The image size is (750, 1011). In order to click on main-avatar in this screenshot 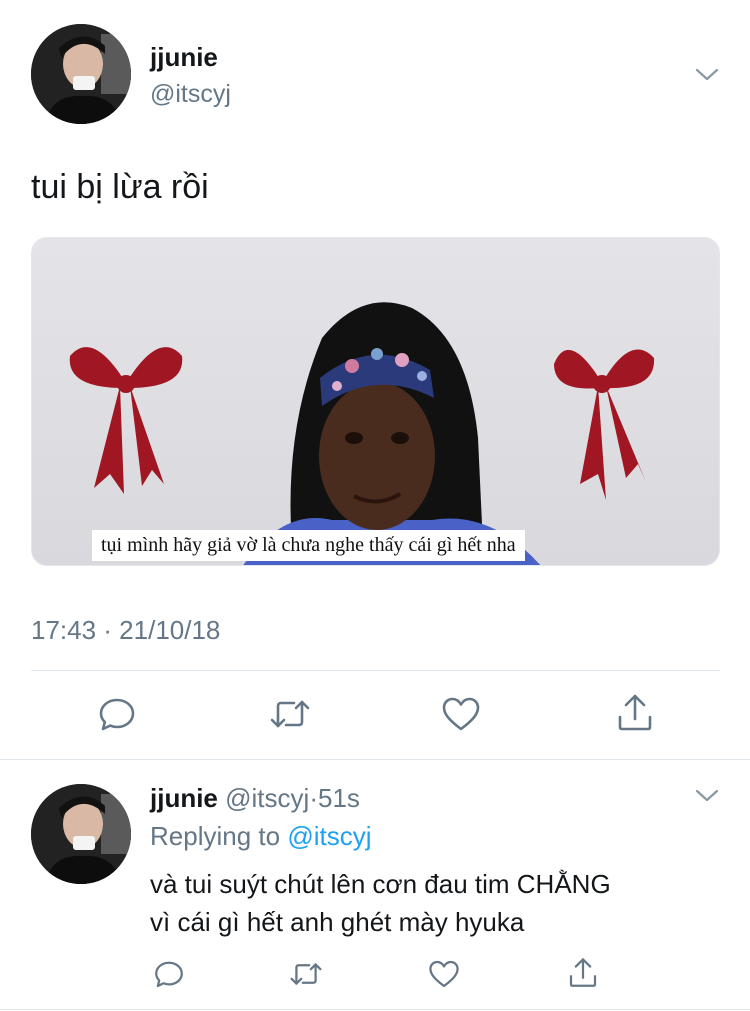, I will do `click(81, 74)`.